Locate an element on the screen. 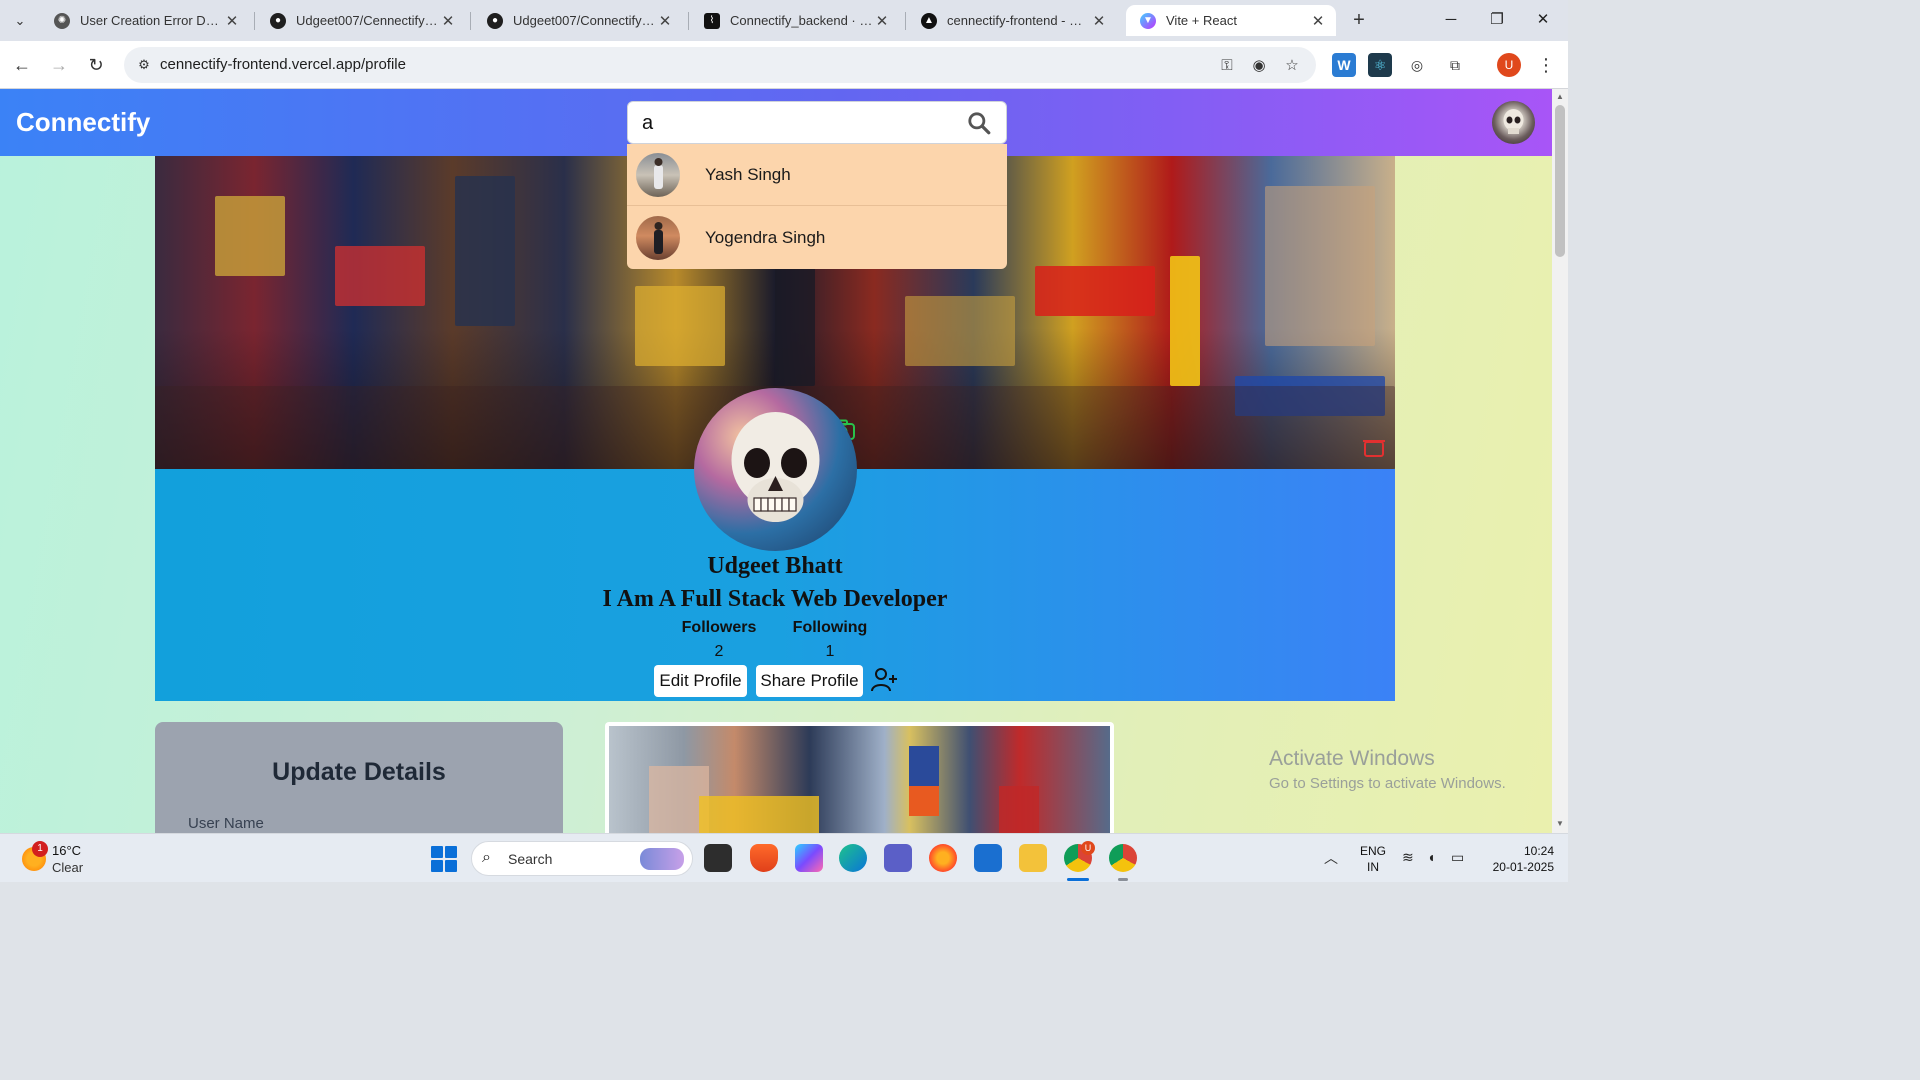  browser-tab: ● Udgeet007/Connectify_bac ✕ is located at coordinates (578, 20).